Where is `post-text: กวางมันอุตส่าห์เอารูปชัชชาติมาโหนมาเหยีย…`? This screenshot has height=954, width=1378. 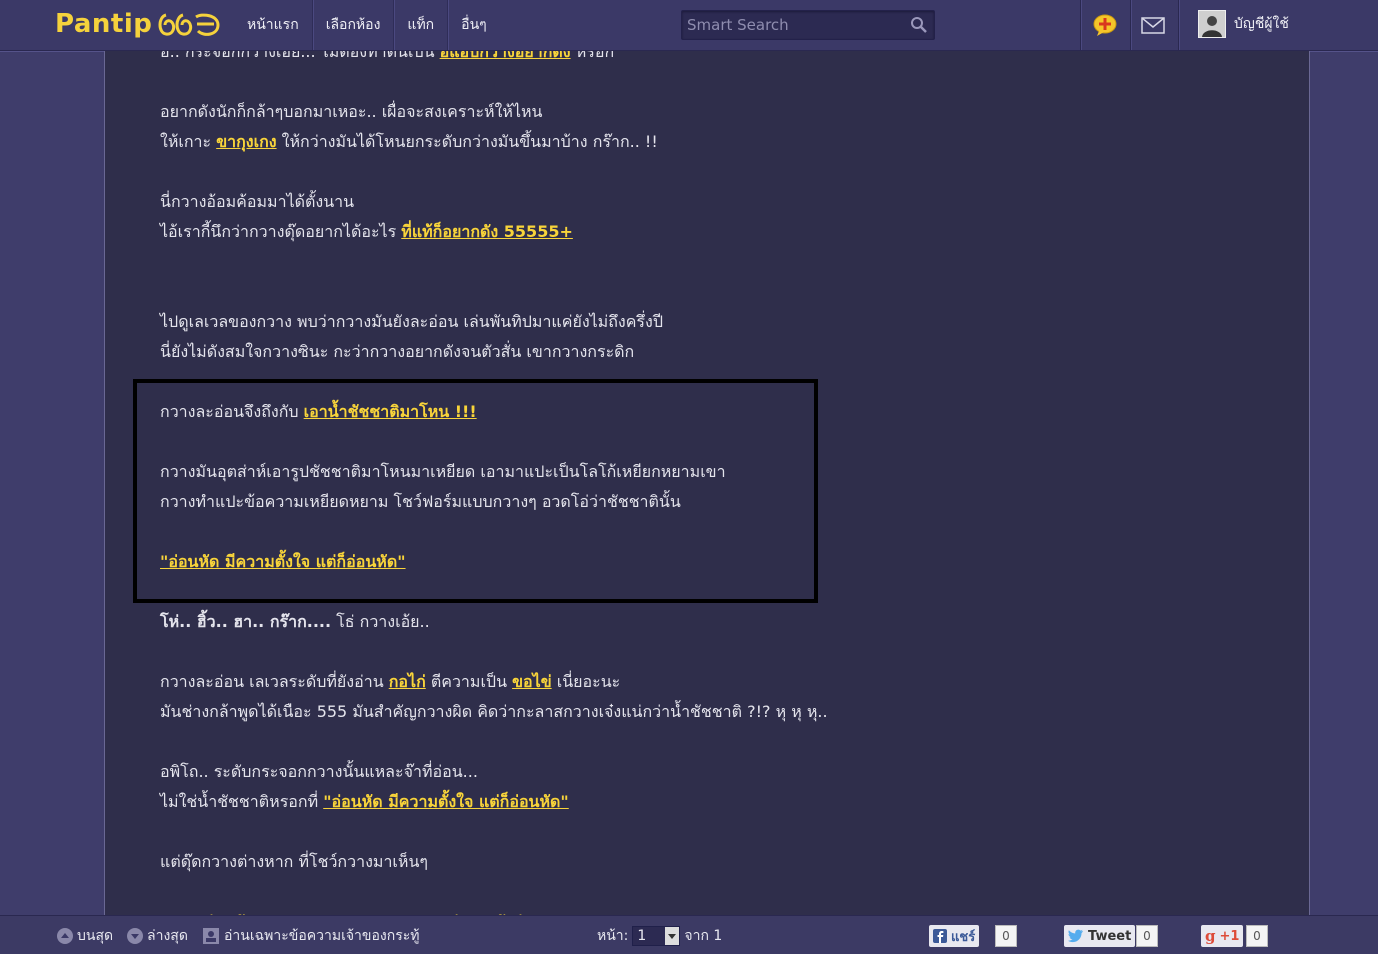
post-text: กวางมันอุตส่าห์เอารูปชัชชาติมาโหนมาเหยีย… is located at coordinates (443, 471).